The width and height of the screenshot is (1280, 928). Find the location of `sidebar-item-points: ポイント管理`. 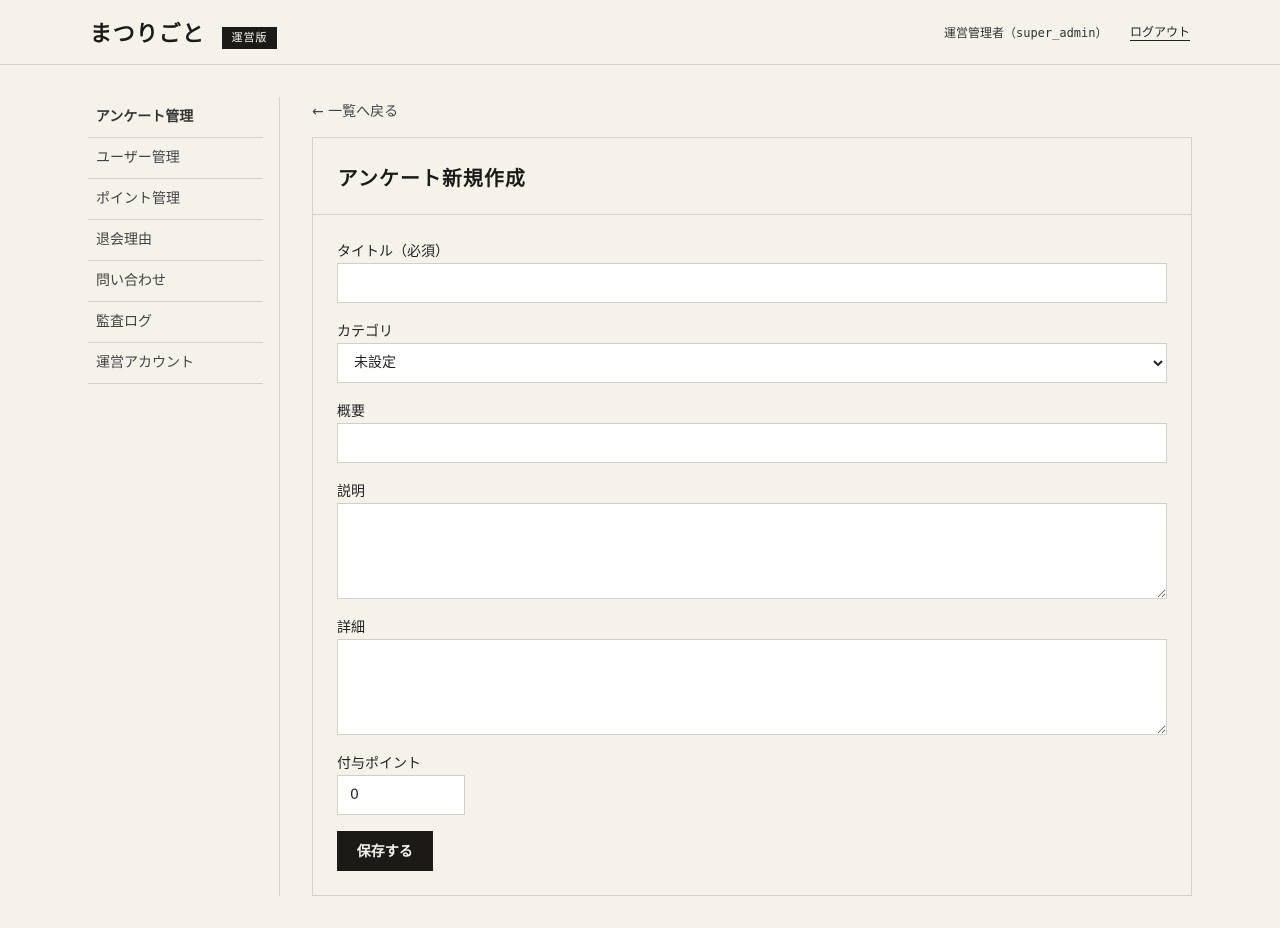

sidebar-item-points: ポイント管理 is located at coordinates (175, 199).